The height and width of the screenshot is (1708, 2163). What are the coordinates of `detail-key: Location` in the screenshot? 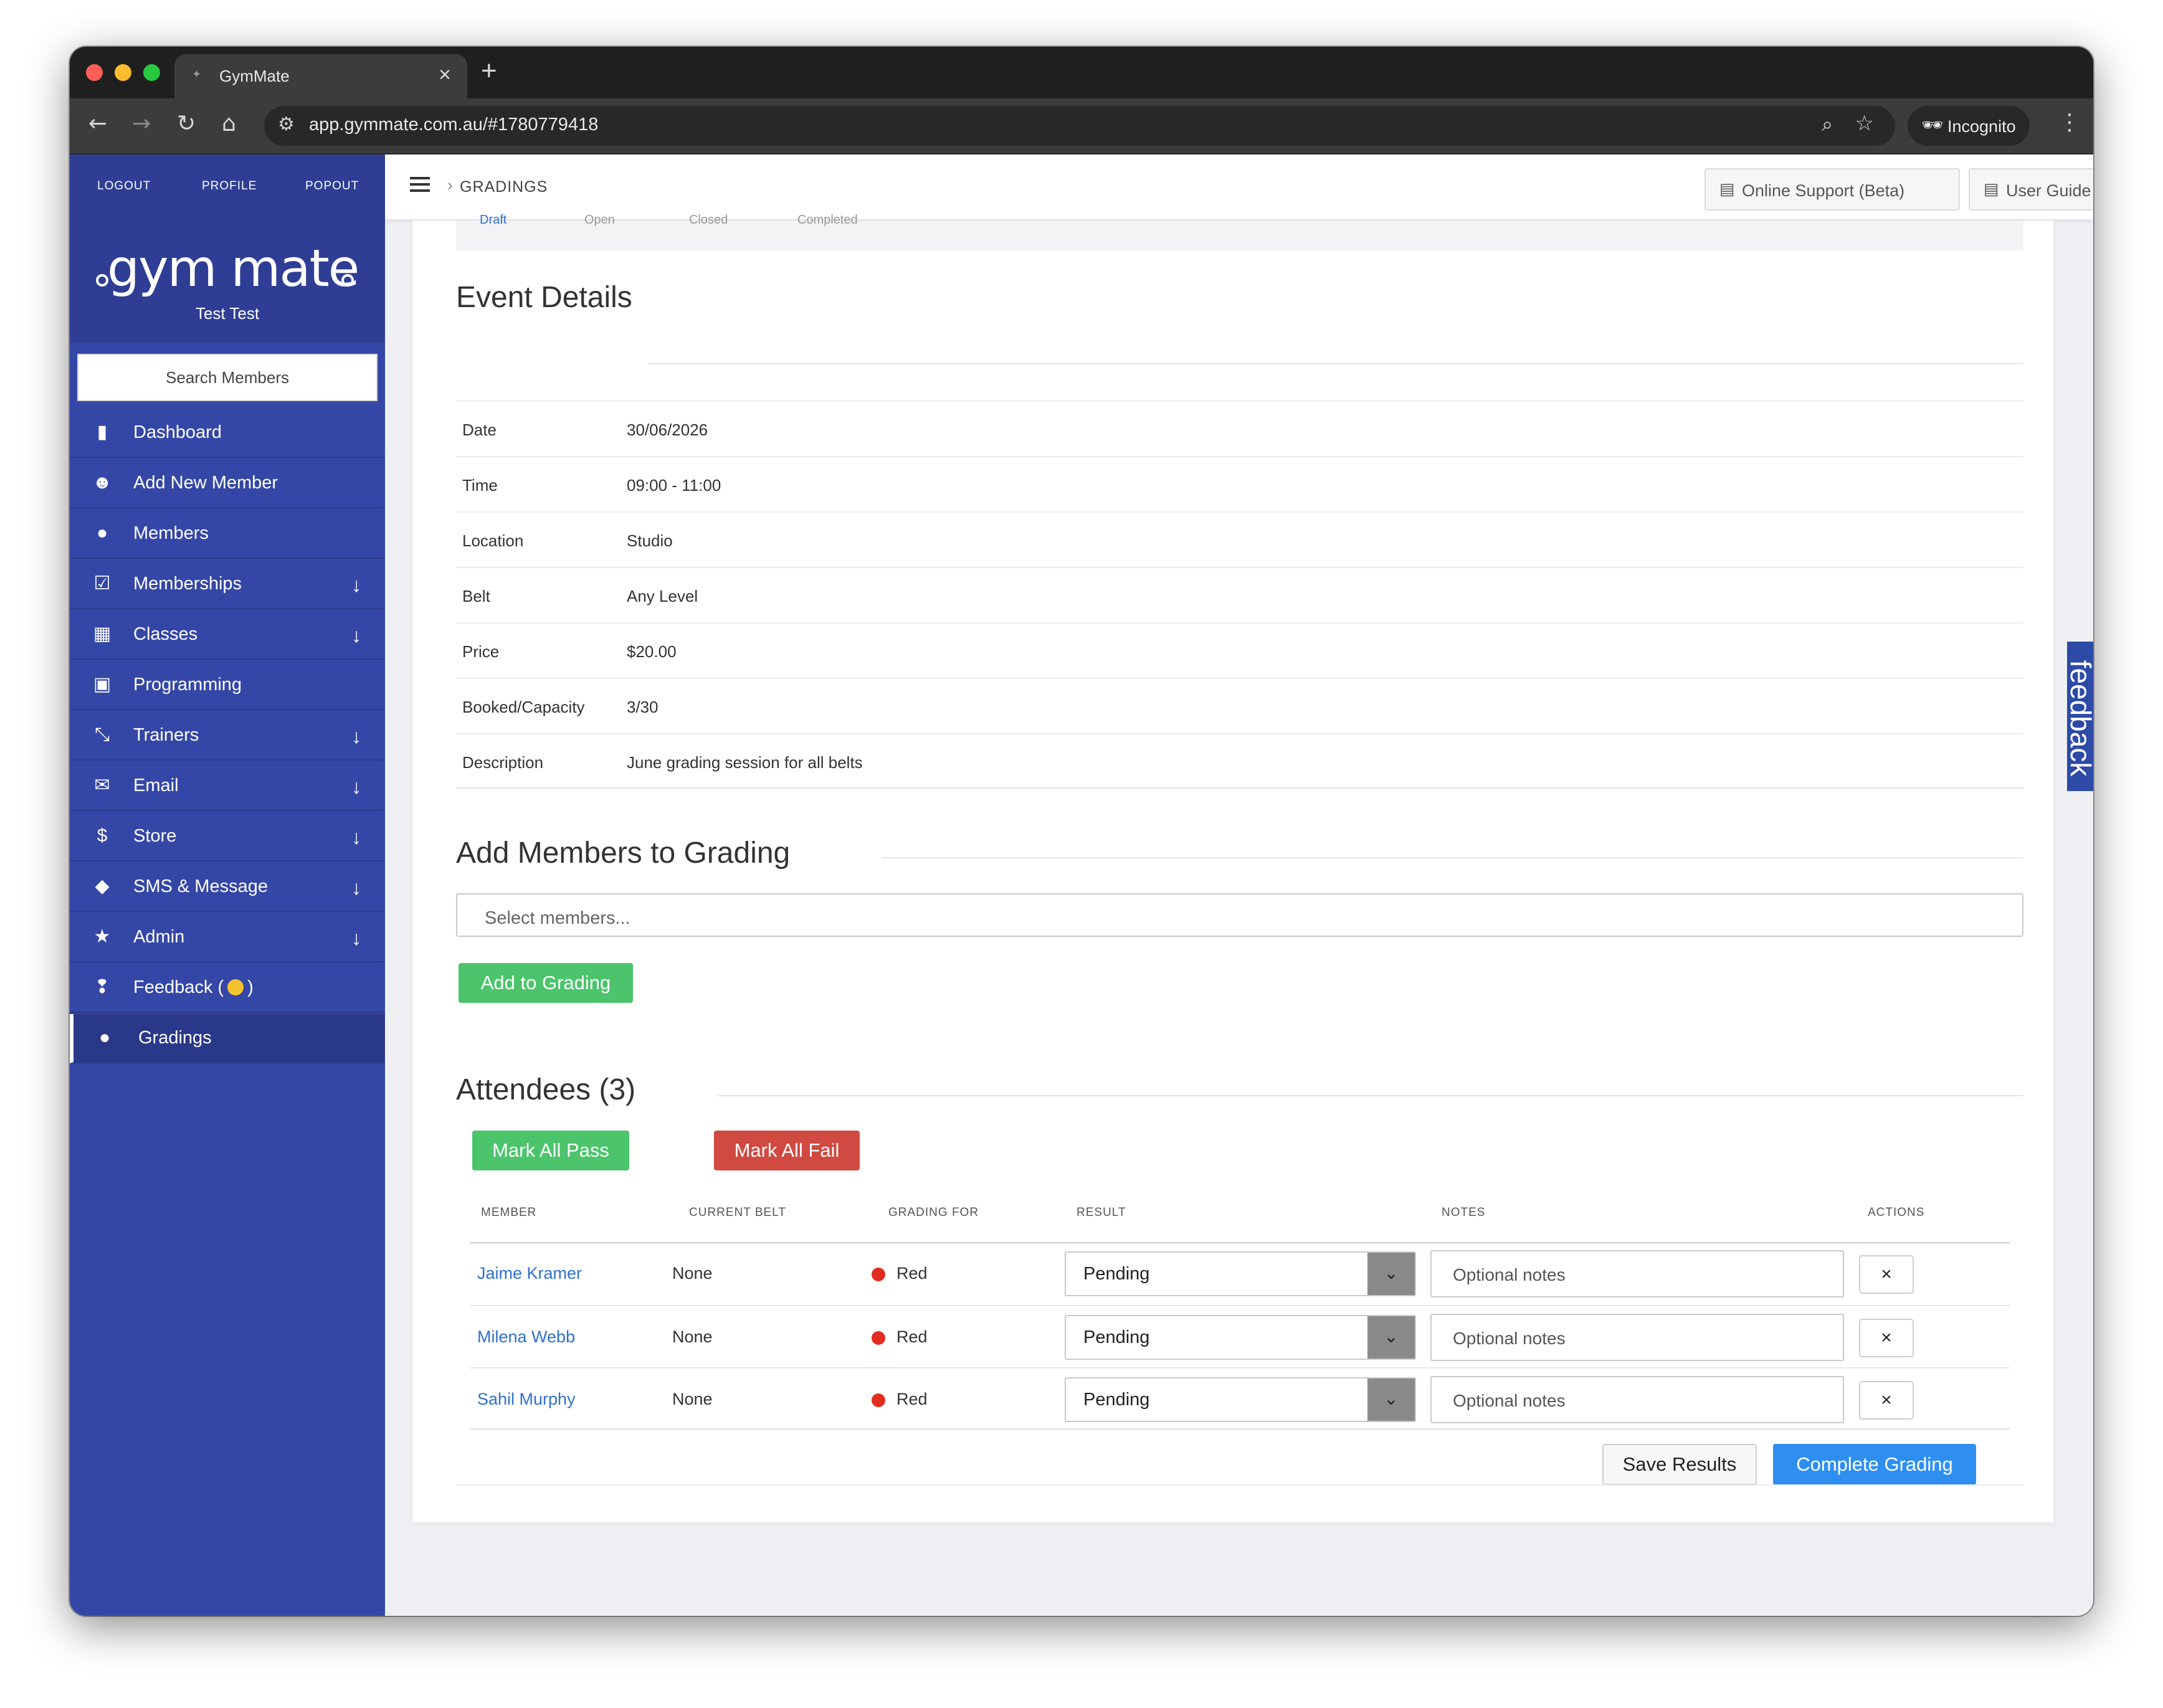 It's located at (493, 540).